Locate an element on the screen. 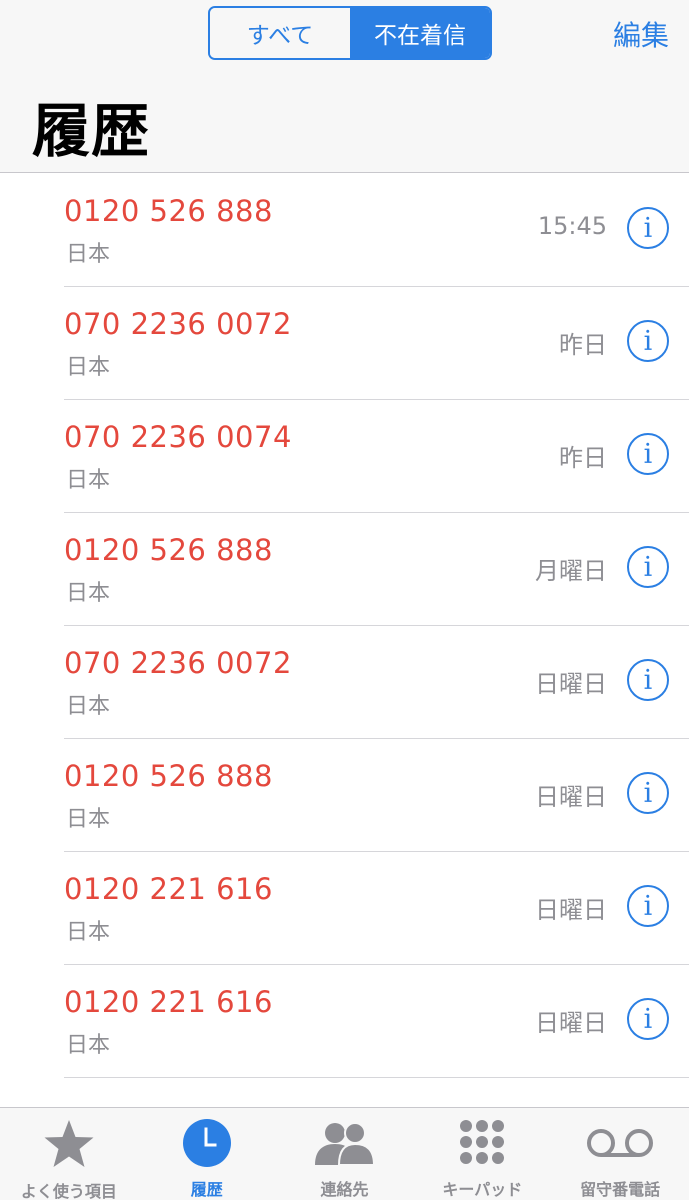  tab-voicemail: 留守番電話 is located at coordinates (620, 1154).